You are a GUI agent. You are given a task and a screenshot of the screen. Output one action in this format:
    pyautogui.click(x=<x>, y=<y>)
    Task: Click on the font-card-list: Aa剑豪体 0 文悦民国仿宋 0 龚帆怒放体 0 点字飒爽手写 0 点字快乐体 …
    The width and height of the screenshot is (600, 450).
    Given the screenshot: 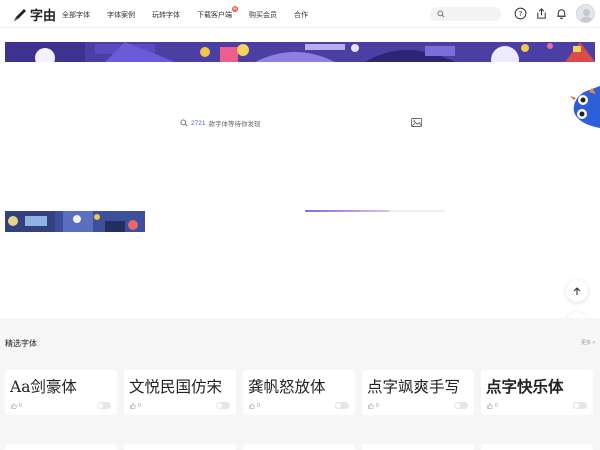 What is the action you would take?
    pyautogui.click(x=299, y=392)
    